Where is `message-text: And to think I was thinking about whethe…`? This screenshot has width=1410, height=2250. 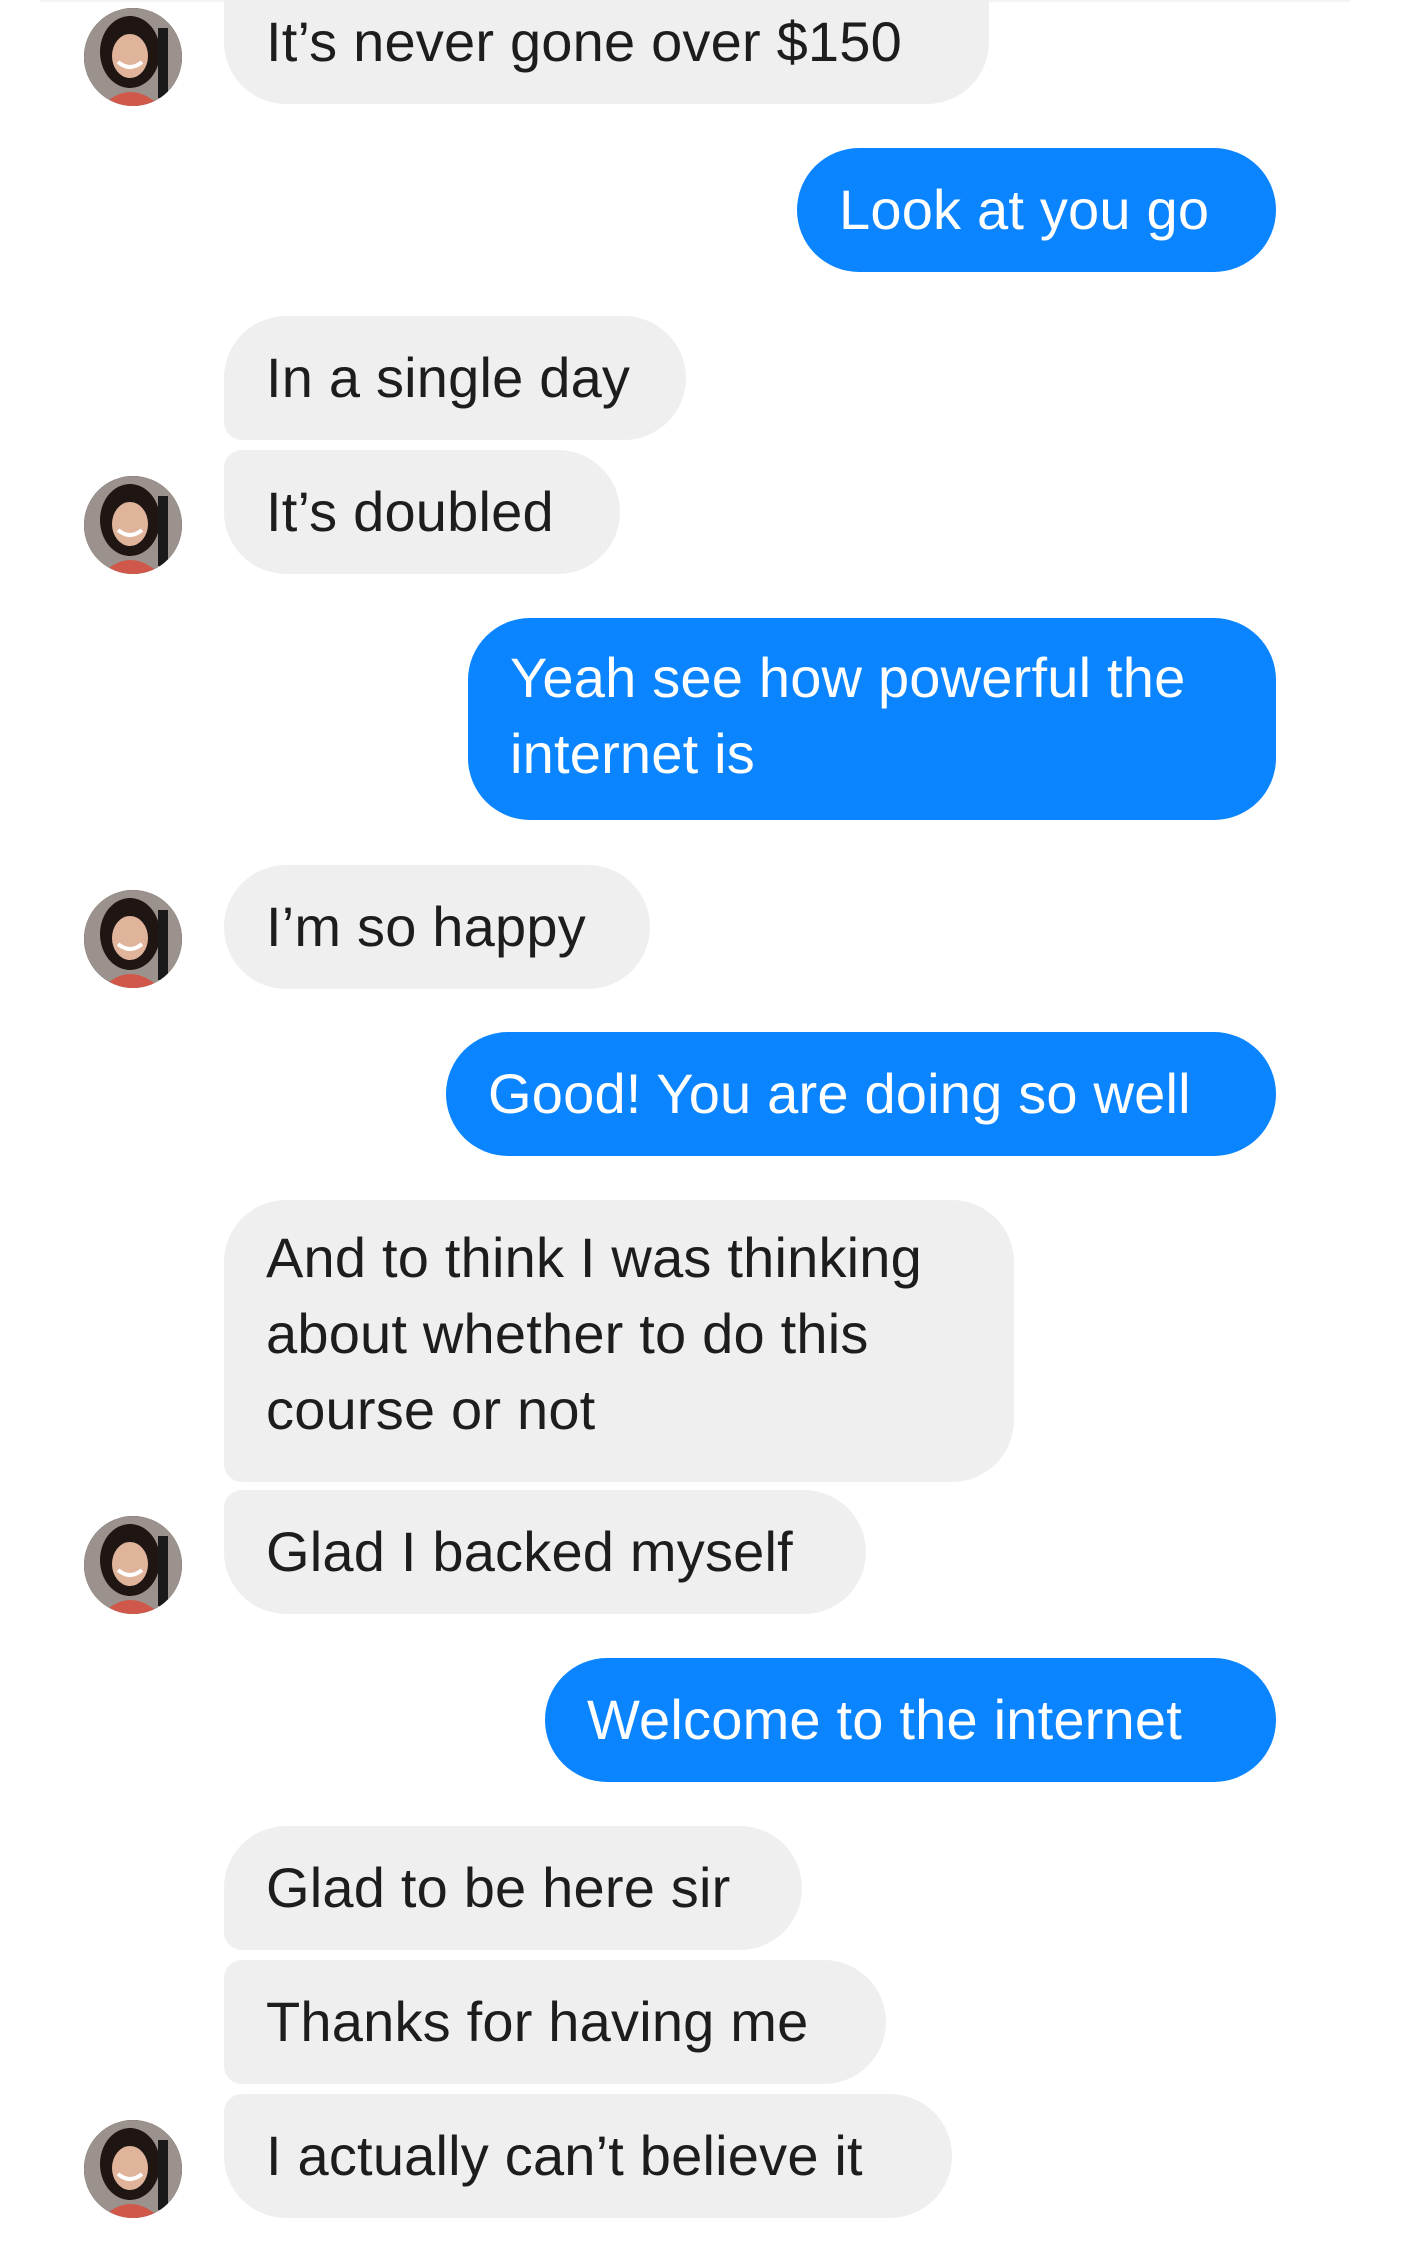
message-text: And to think I was thinking about whethe… is located at coordinates (594, 1333).